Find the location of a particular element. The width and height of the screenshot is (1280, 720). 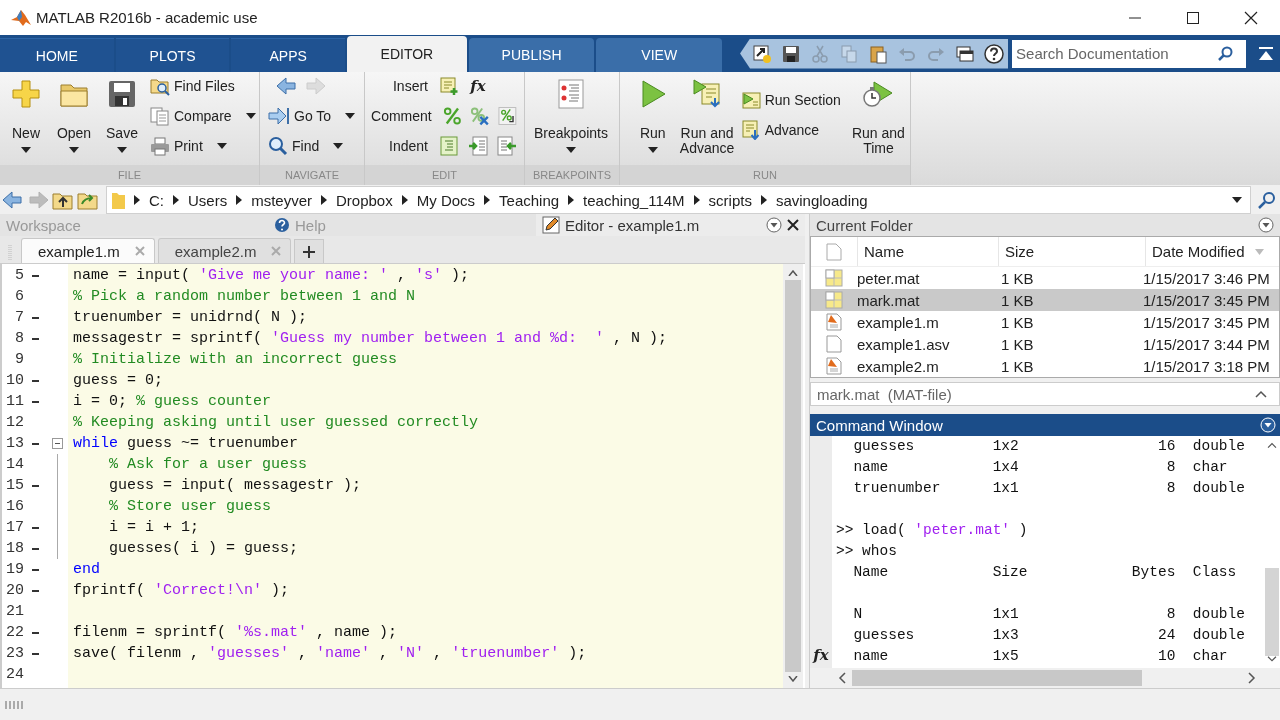

save-icon is located at coordinates (791, 53).